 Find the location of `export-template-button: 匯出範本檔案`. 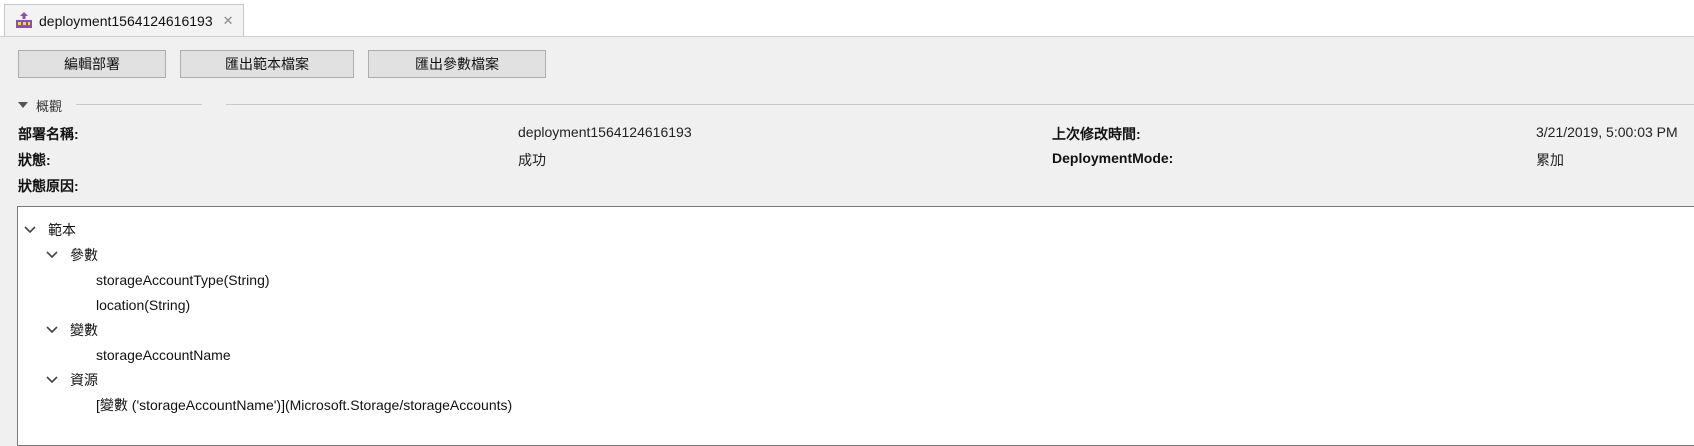

export-template-button: 匯出範本檔案 is located at coordinates (267, 64).